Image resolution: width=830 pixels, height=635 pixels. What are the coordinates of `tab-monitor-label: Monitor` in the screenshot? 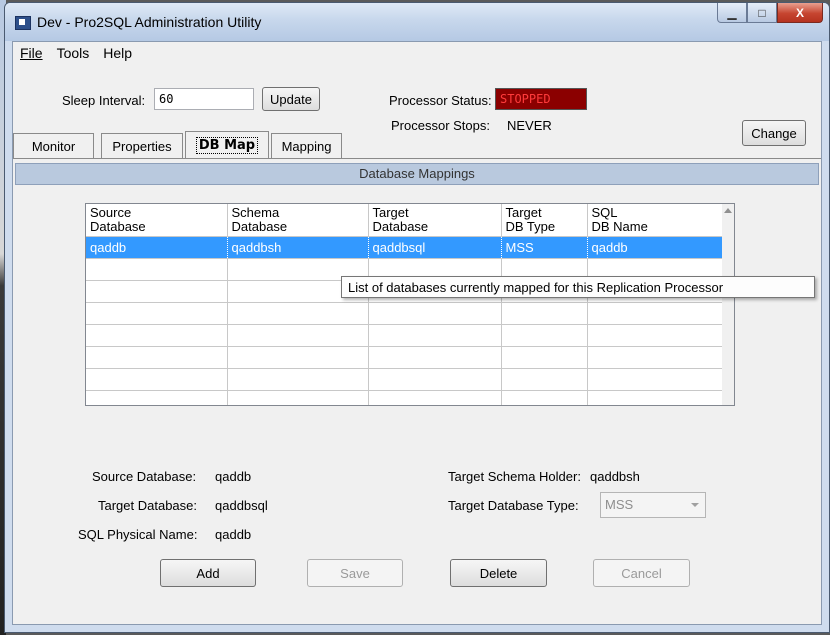 It's located at (53, 146).